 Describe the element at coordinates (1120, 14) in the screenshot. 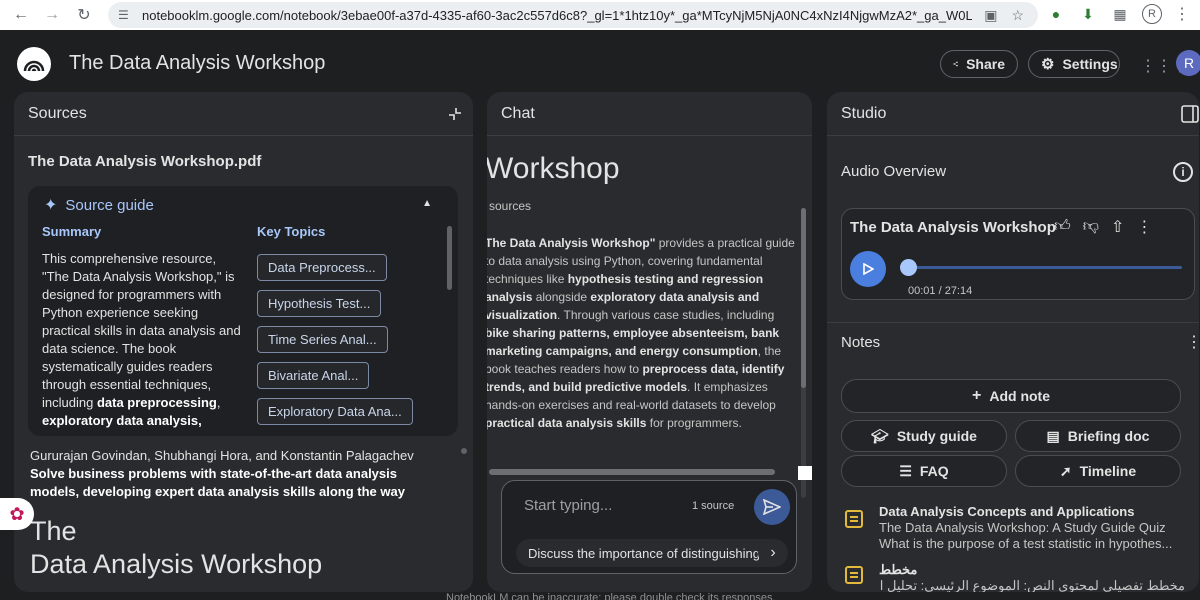

I see `extensions-puzzle-icon: ▦` at that location.